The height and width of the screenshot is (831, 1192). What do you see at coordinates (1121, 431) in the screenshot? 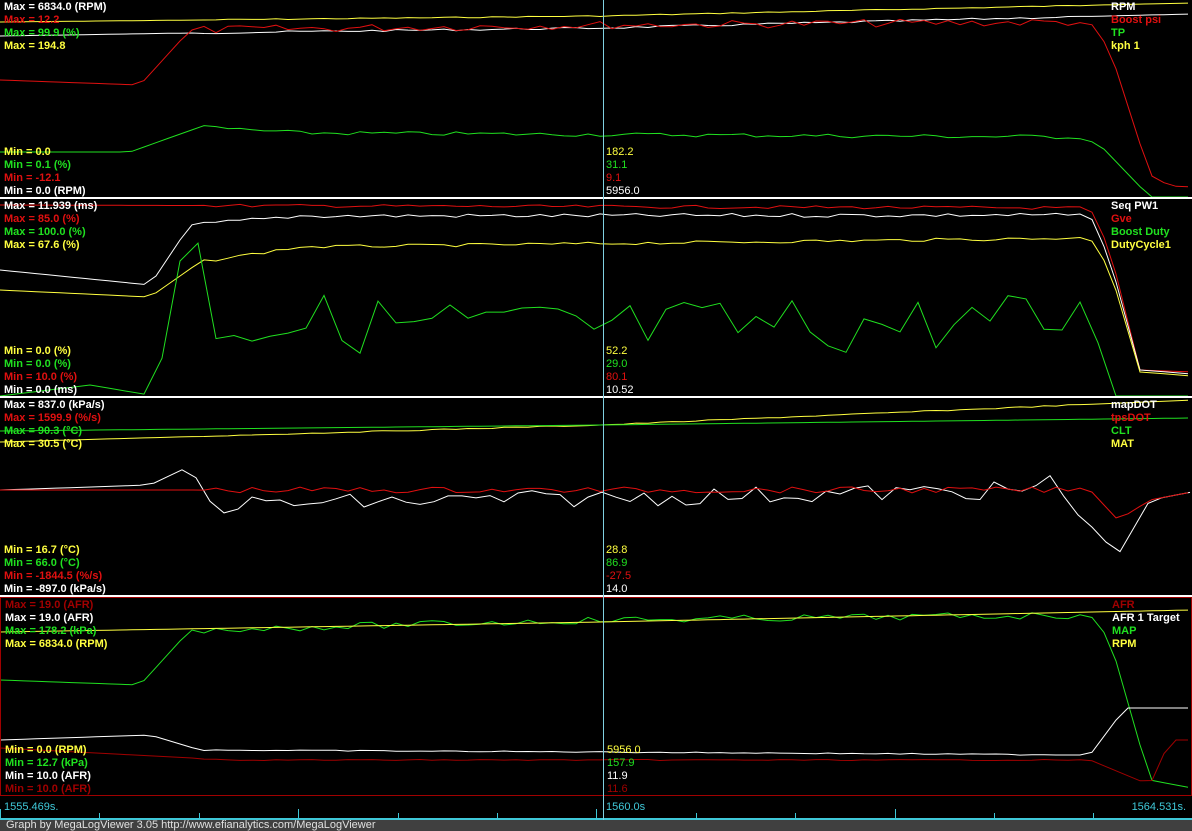
I see `legend-item: CLT` at bounding box center [1121, 431].